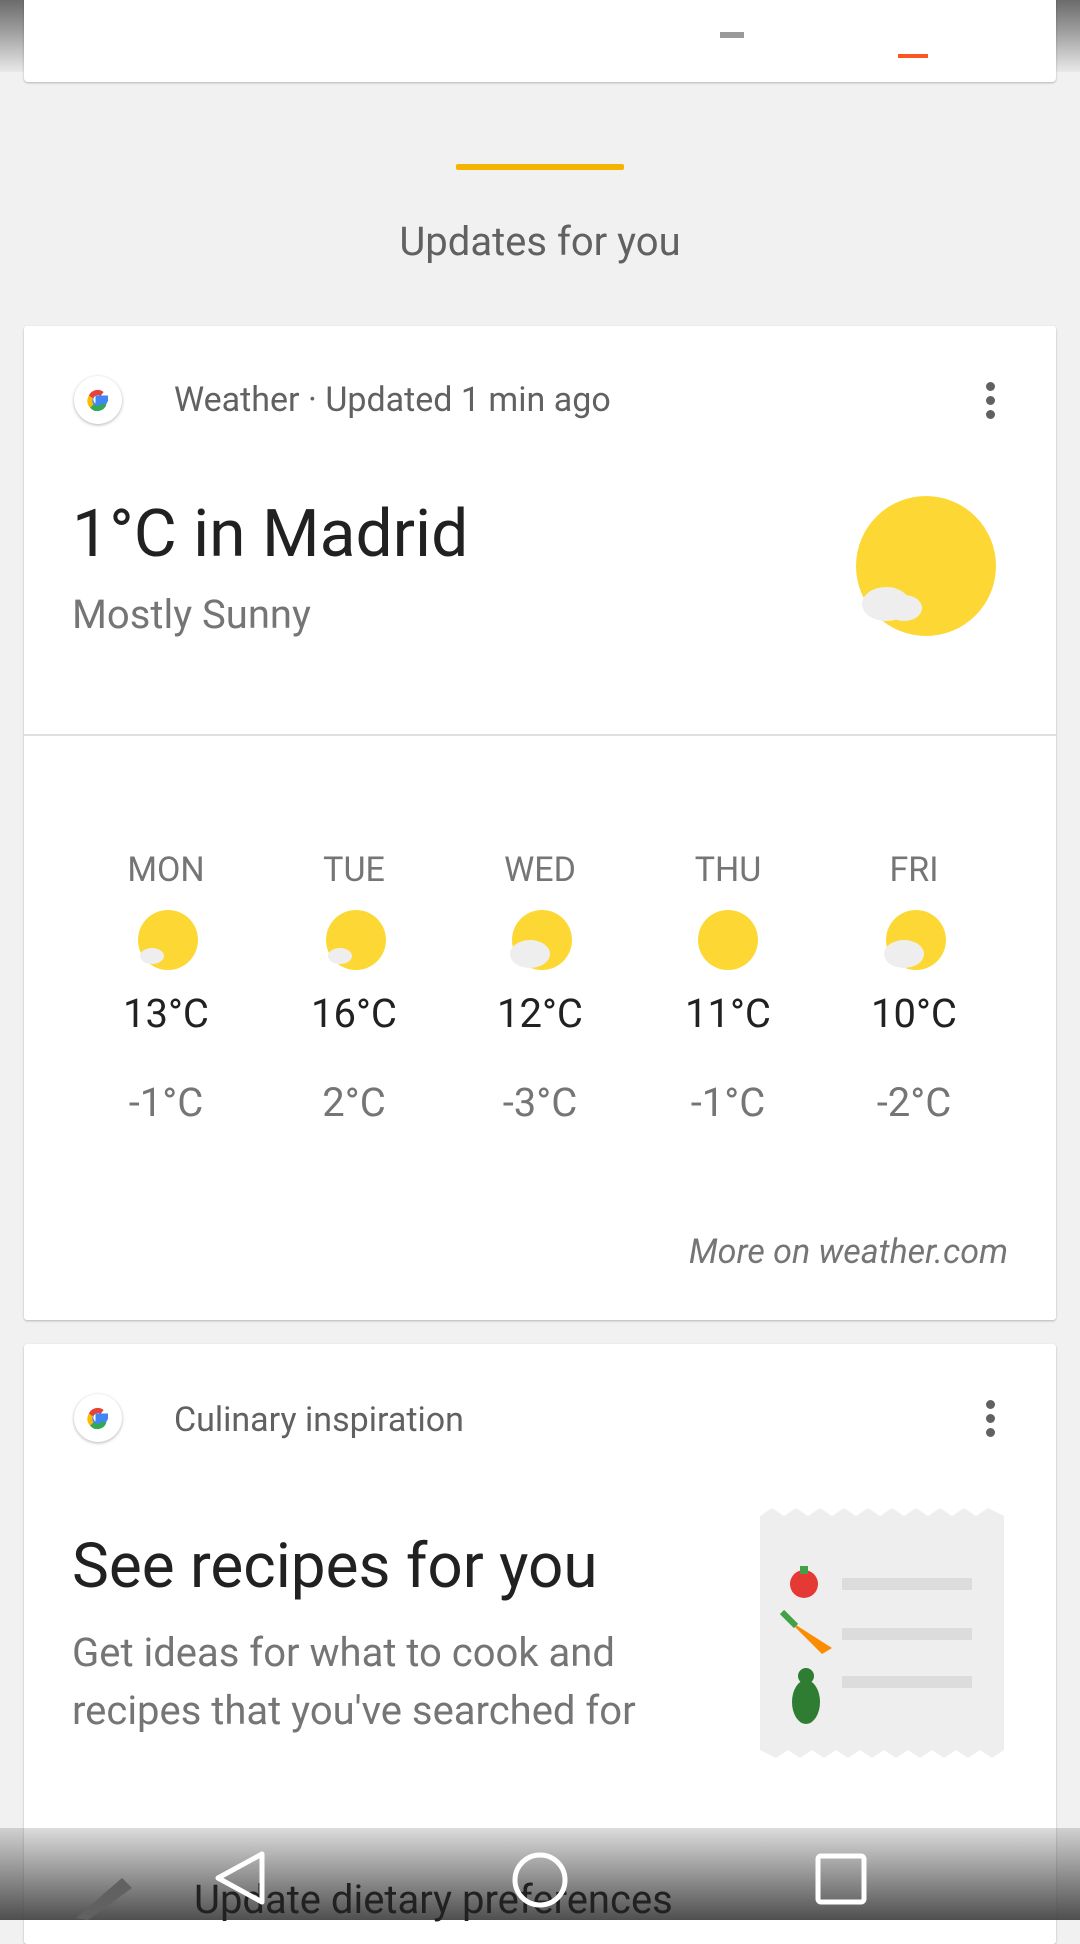  I want to click on day-low: 2°C, so click(354, 1102).